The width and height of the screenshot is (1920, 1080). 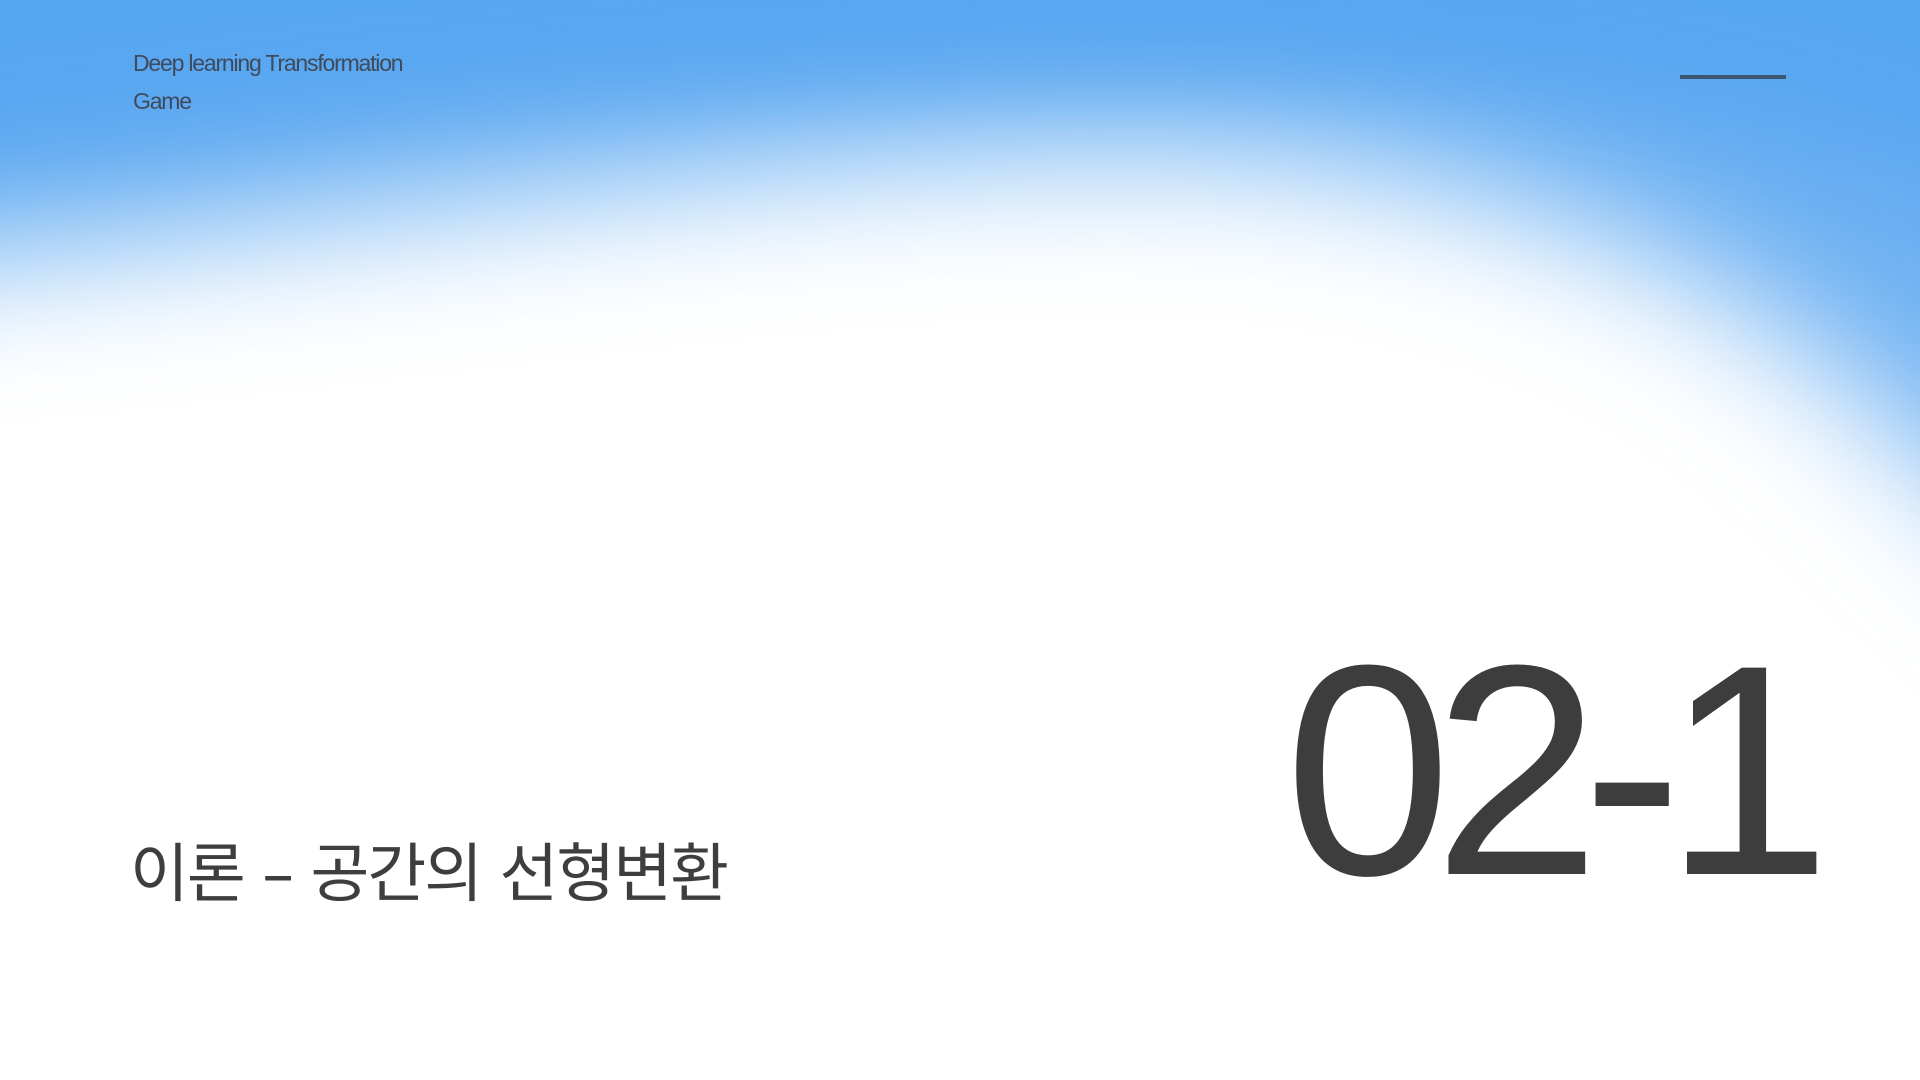 What do you see at coordinates (1557, 770) in the screenshot?
I see `section-number: 02-1` at bounding box center [1557, 770].